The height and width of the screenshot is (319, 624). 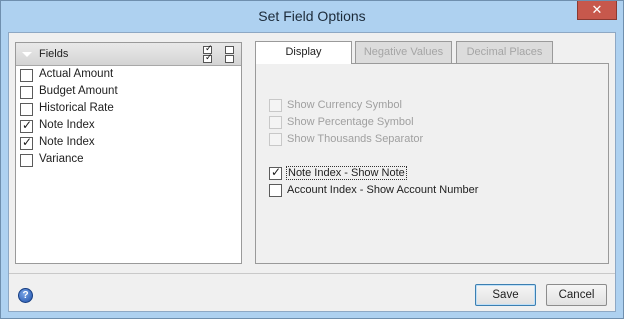 I want to click on tab-display: Display, so click(x=303, y=52).